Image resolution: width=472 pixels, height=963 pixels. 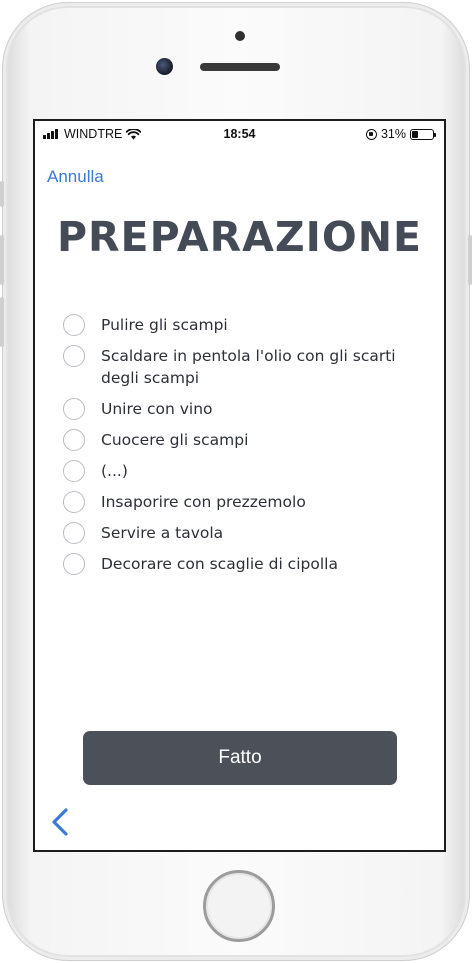 I want to click on step-item: Unire con vino, so click(x=243, y=409).